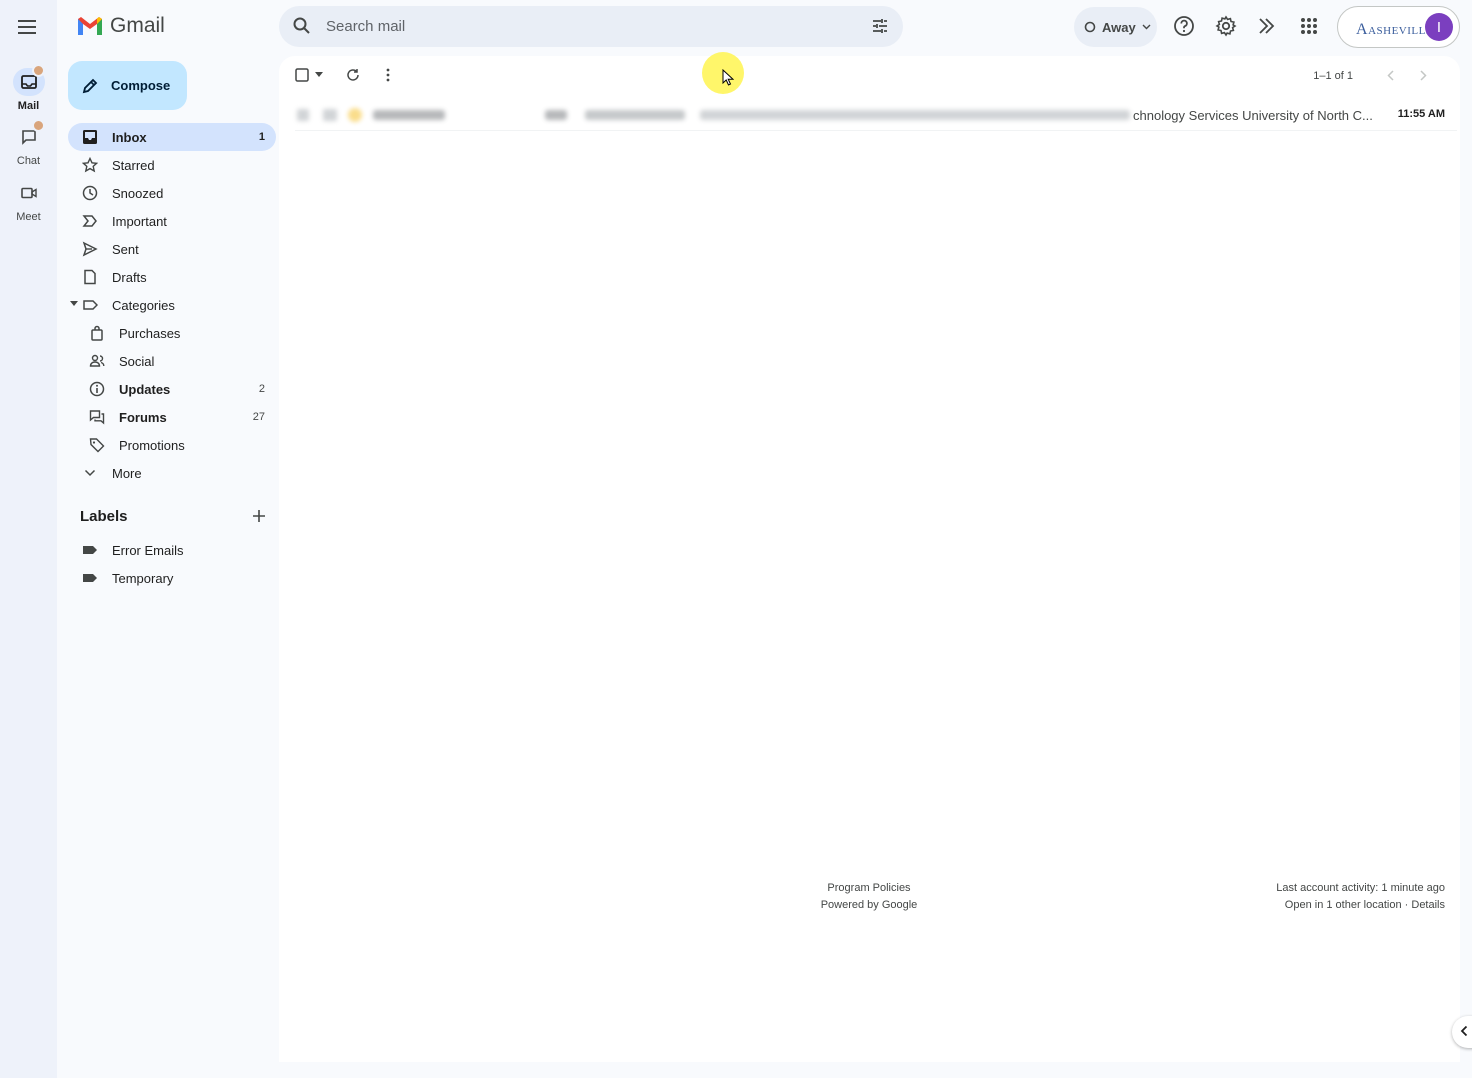 The image size is (1472, 1078). Describe the element at coordinates (261, 137) in the screenshot. I see `unread-count: 1` at that location.